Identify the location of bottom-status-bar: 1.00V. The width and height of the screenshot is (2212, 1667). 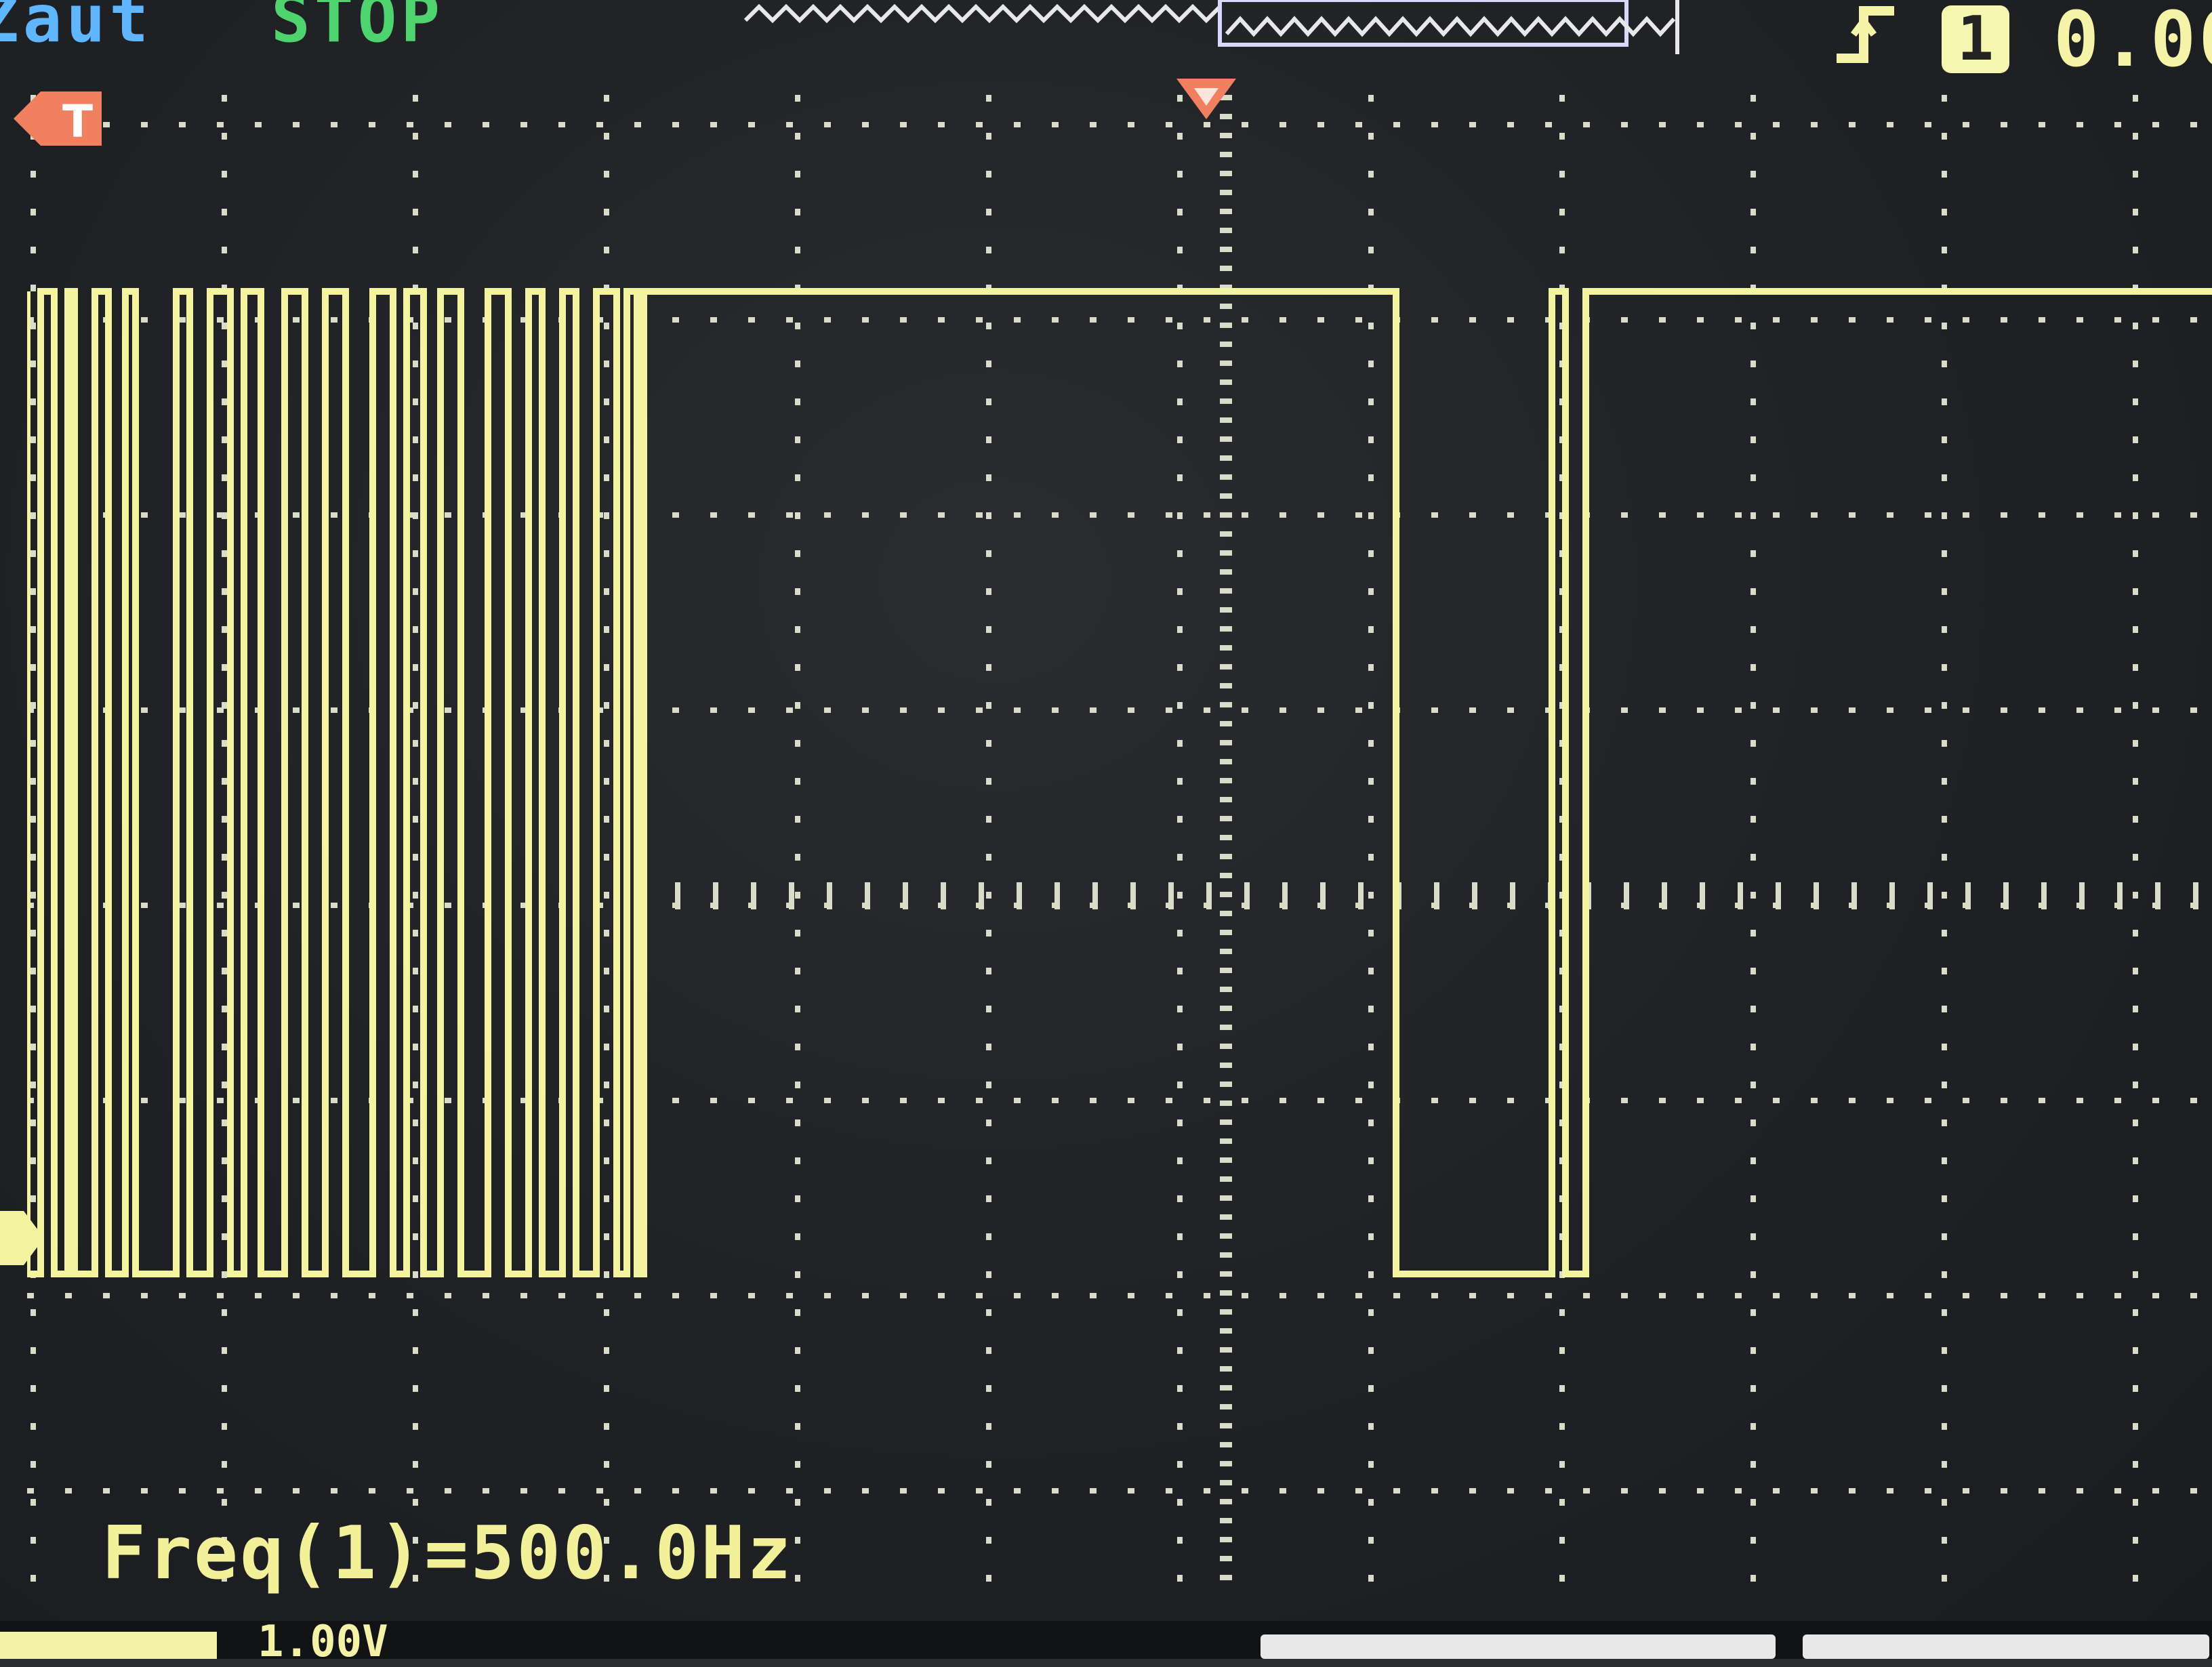
(1106, 1642).